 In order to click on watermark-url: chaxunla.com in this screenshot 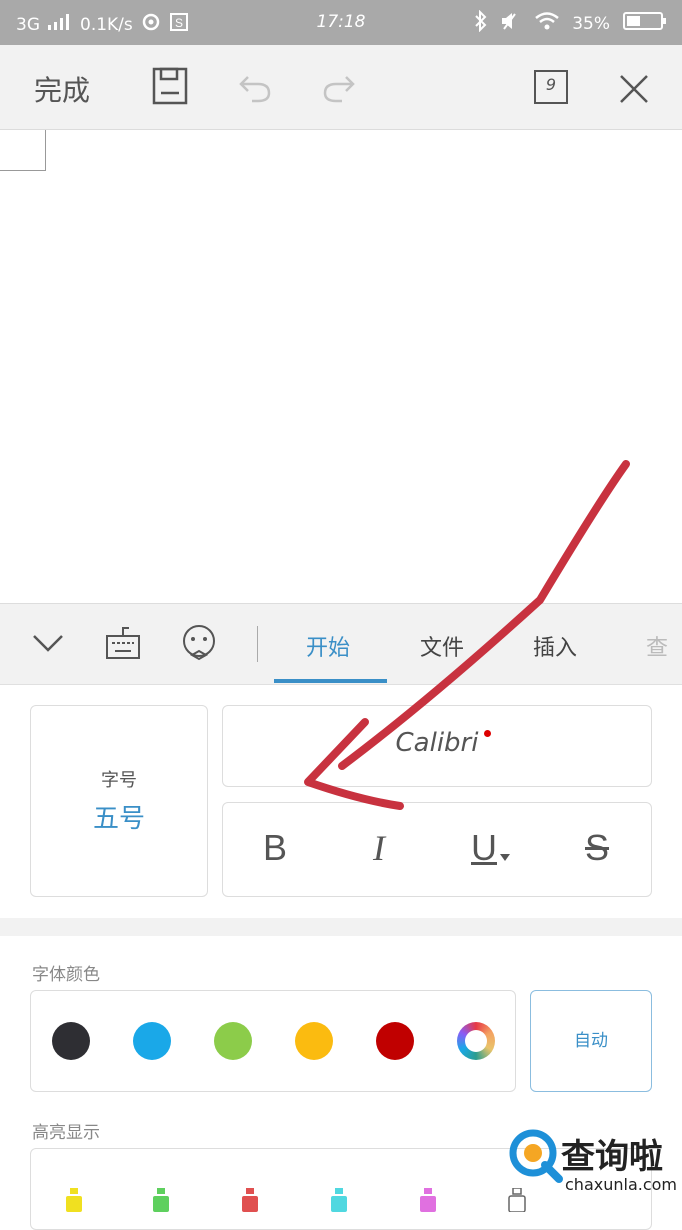, I will do `click(621, 1184)`.